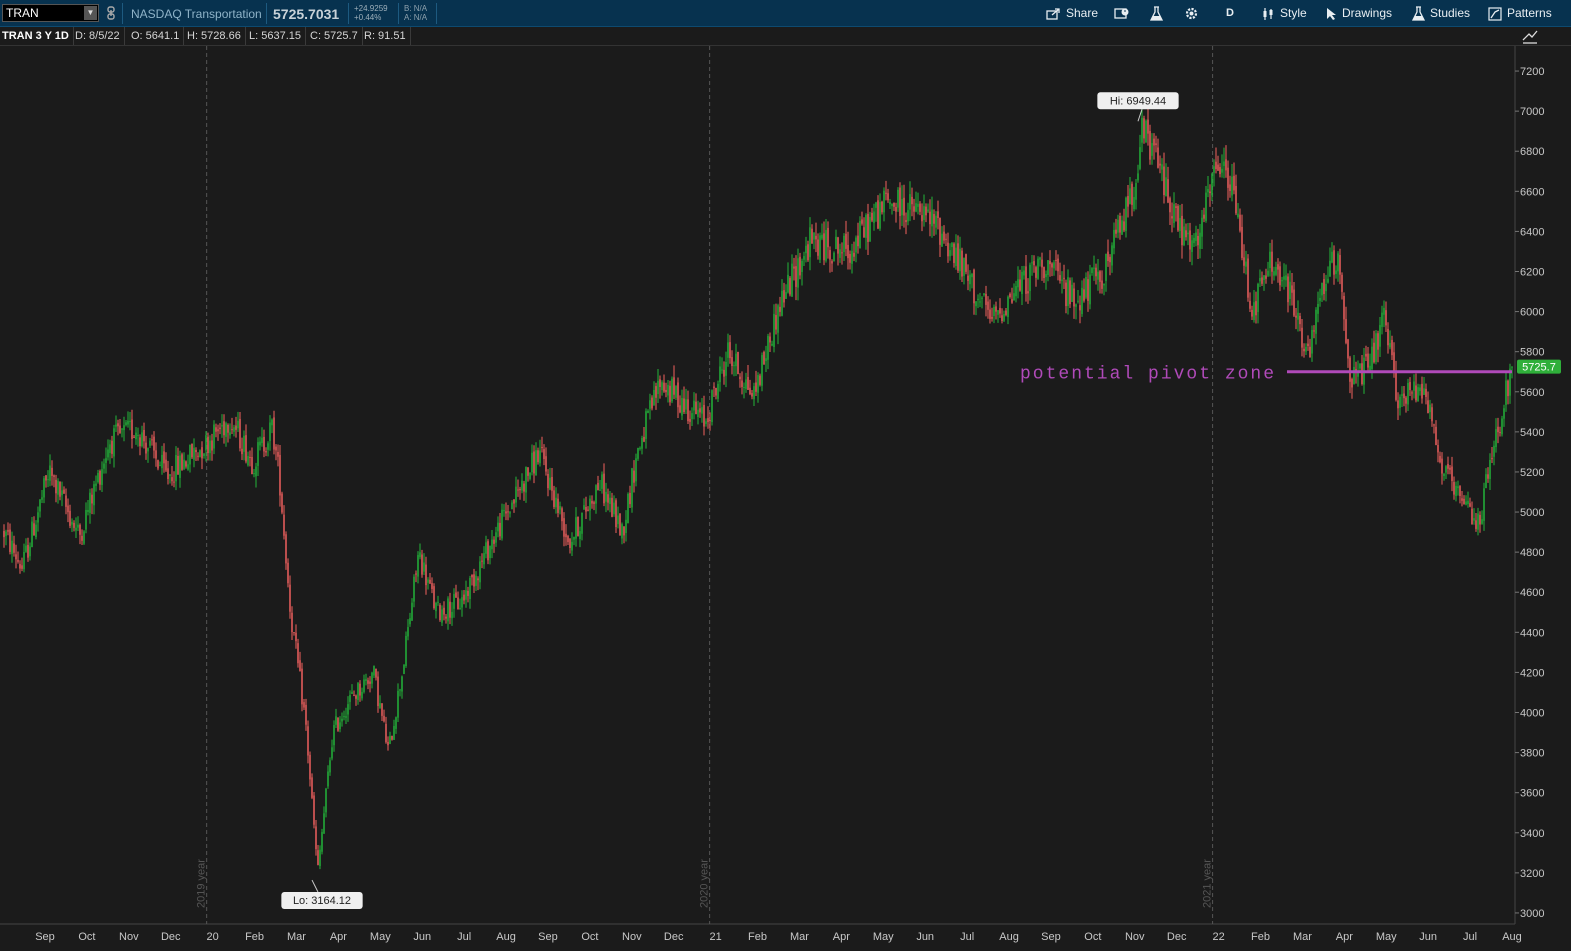 This screenshot has height=951, width=1571. Describe the element at coordinates (1530, 36) in the screenshot. I see `collapse-icon` at that location.